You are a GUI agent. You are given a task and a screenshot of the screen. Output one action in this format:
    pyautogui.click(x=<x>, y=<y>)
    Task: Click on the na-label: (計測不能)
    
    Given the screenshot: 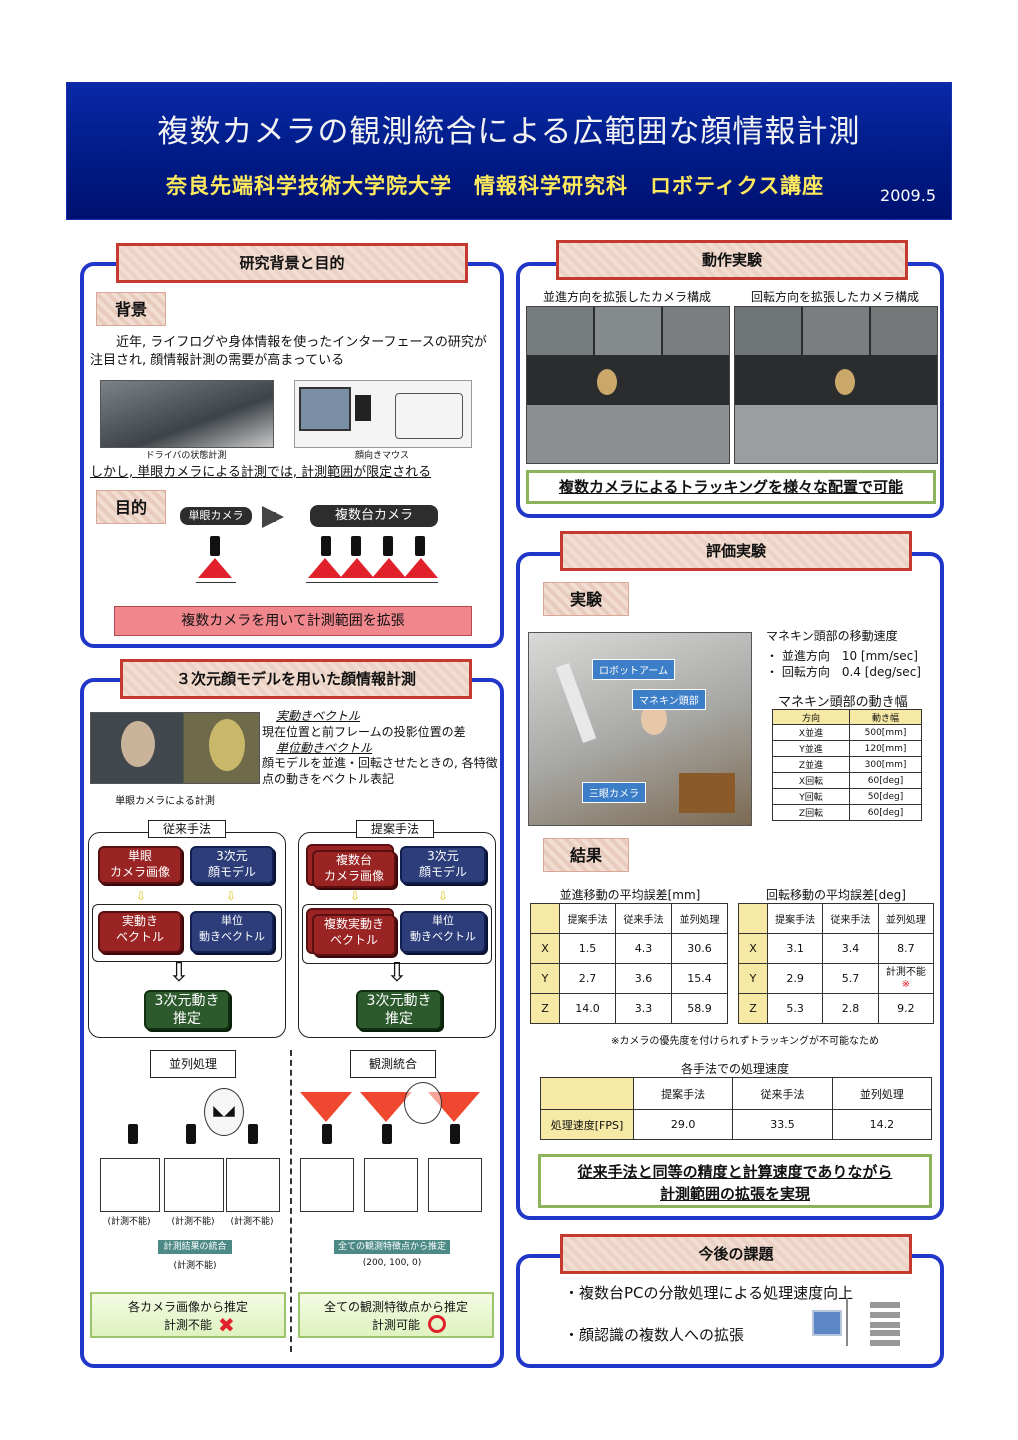 What is the action you would take?
    pyautogui.click(x=129, y=1222)
    